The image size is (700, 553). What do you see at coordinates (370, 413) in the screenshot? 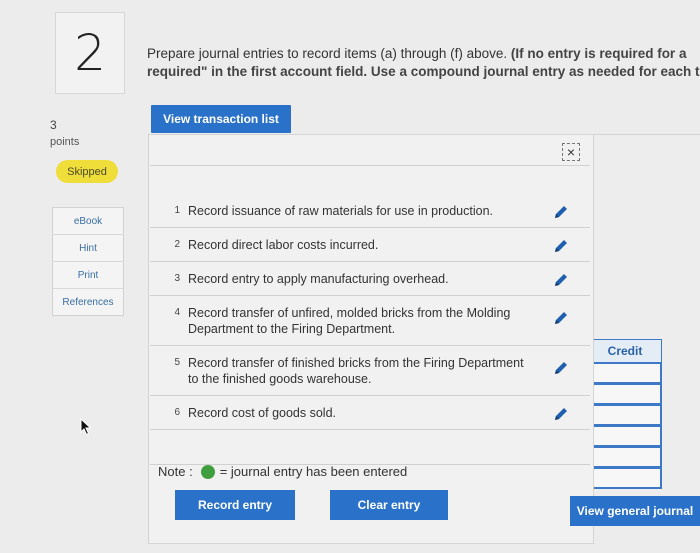
I see `transaction-row: 6 Record cost of goods sold.` at bounding box center [370, 413].